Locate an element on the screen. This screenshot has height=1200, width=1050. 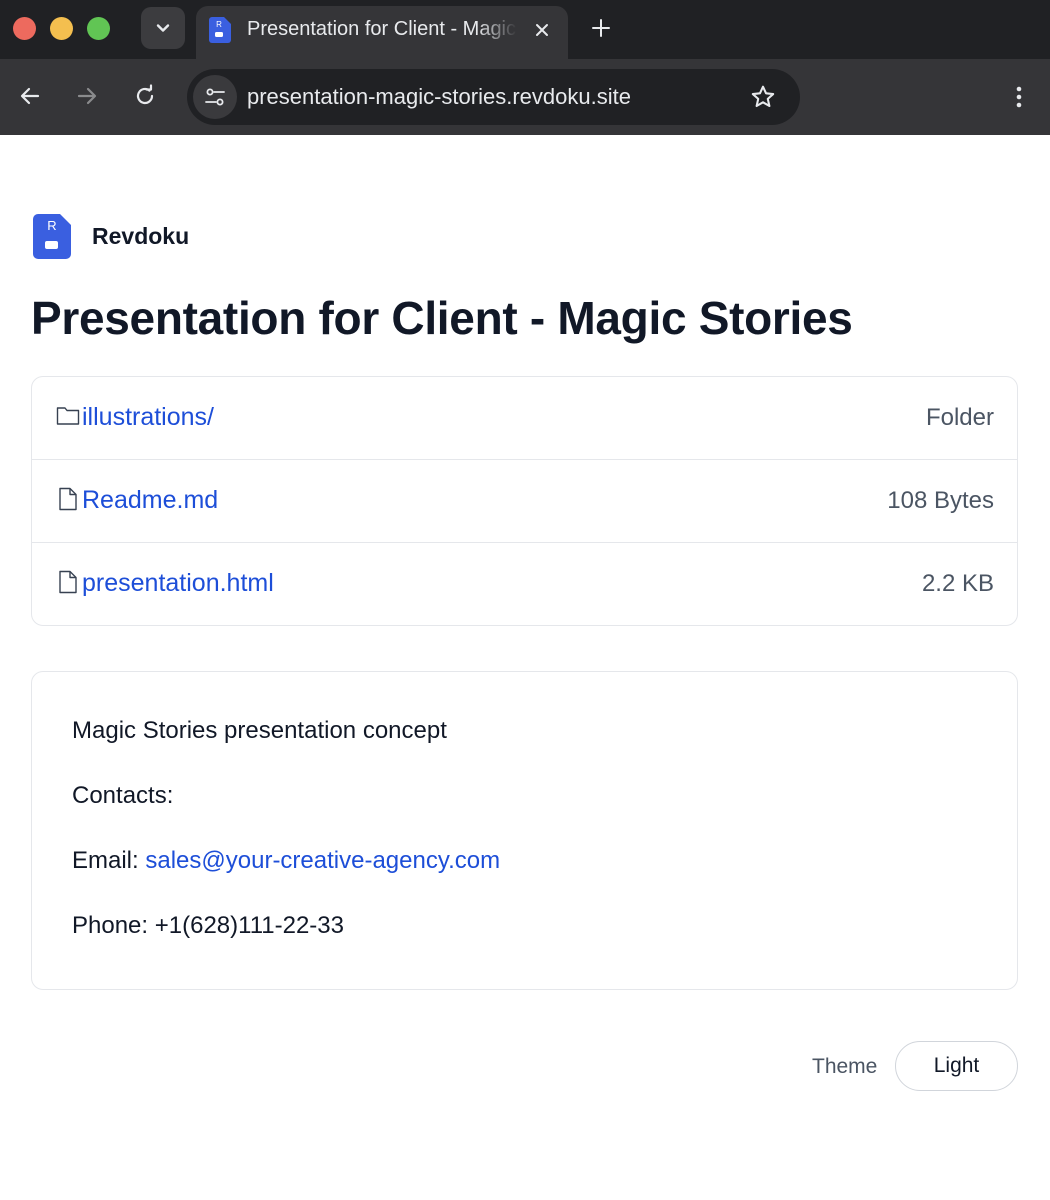
tab-title: Presentation for Client - Magic Stories is located at coordinates (382, 29).